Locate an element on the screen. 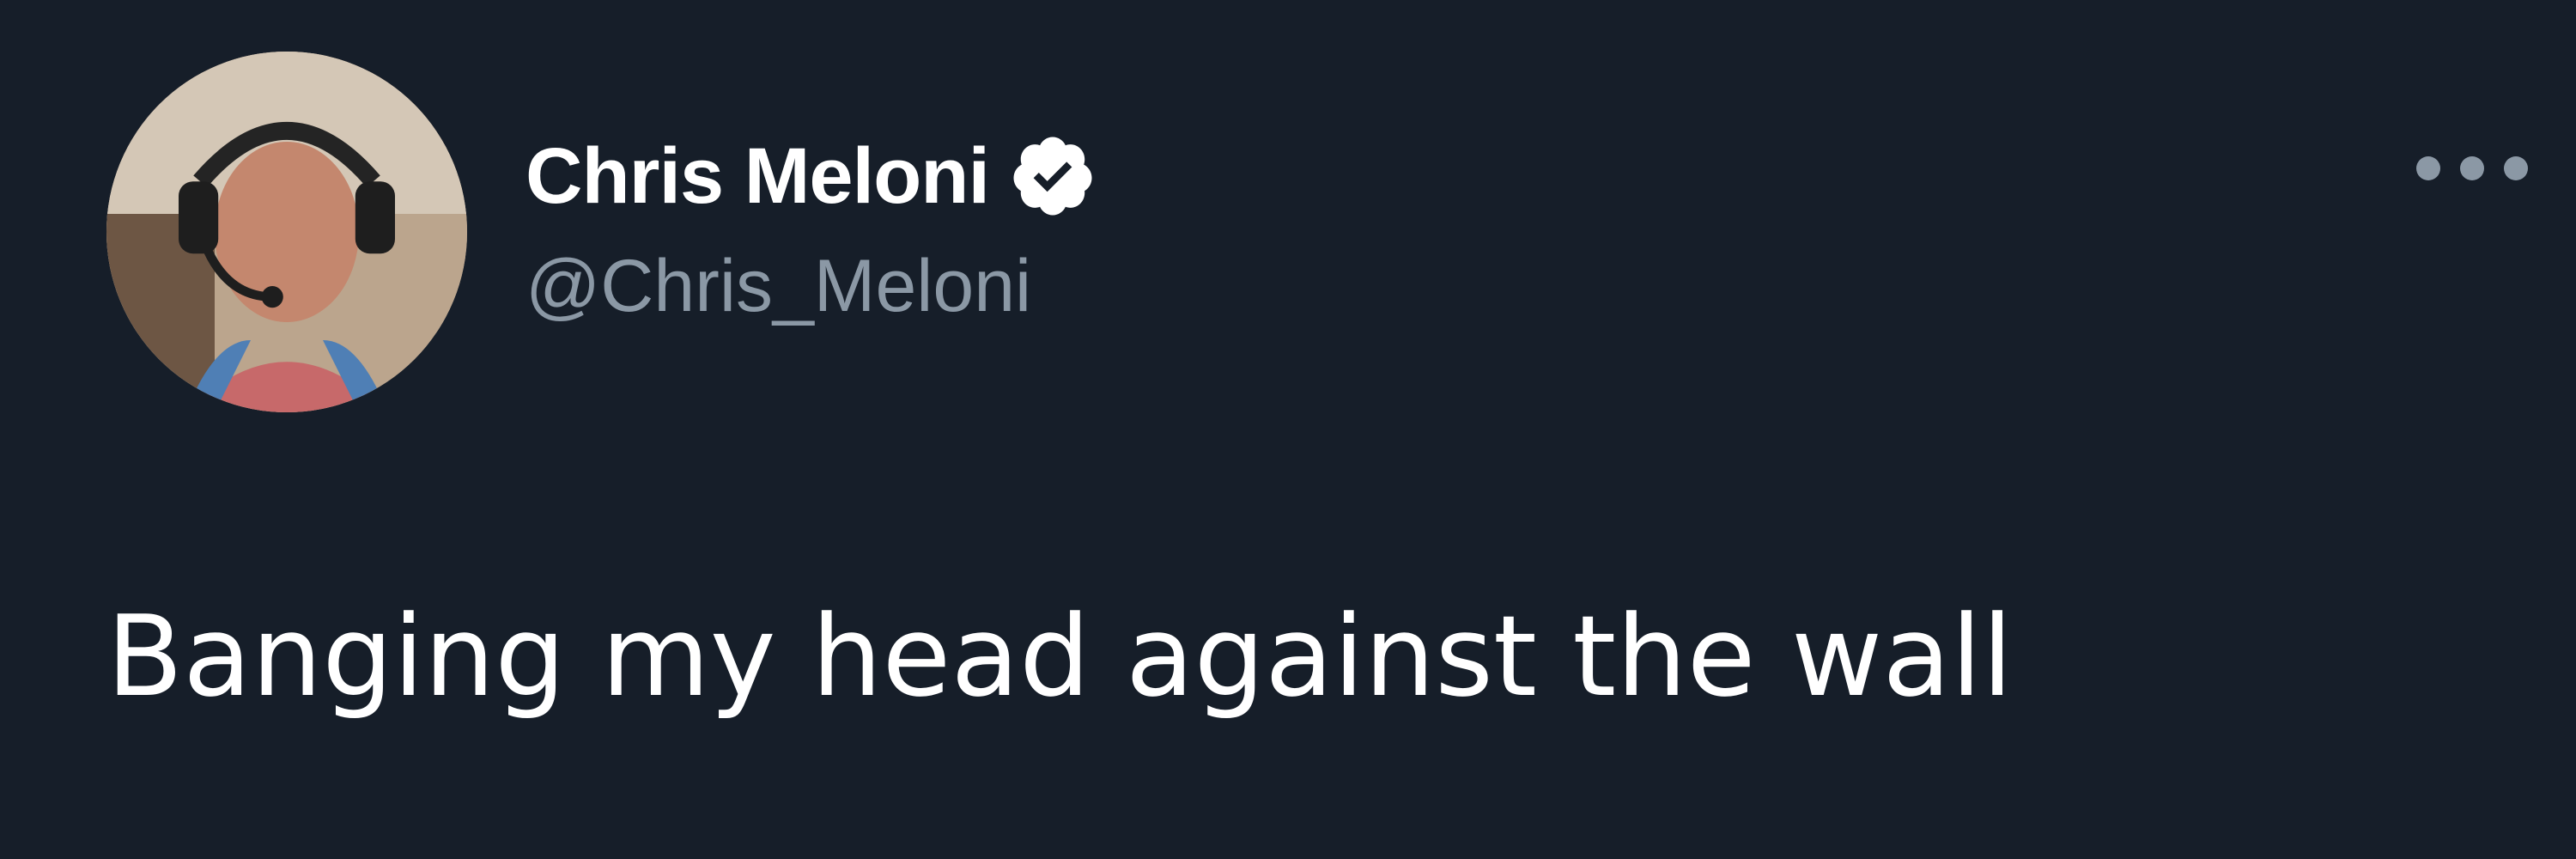  author-name-row: Chris Meloni is located at coordinates (812, 176).